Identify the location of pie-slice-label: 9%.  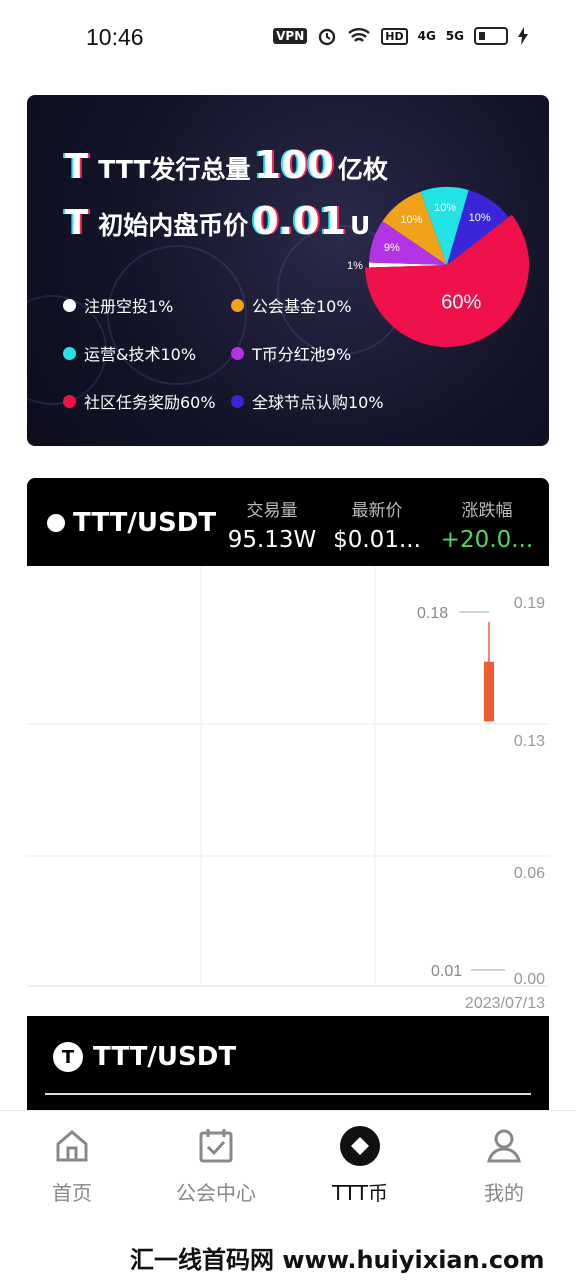
(392, 248).